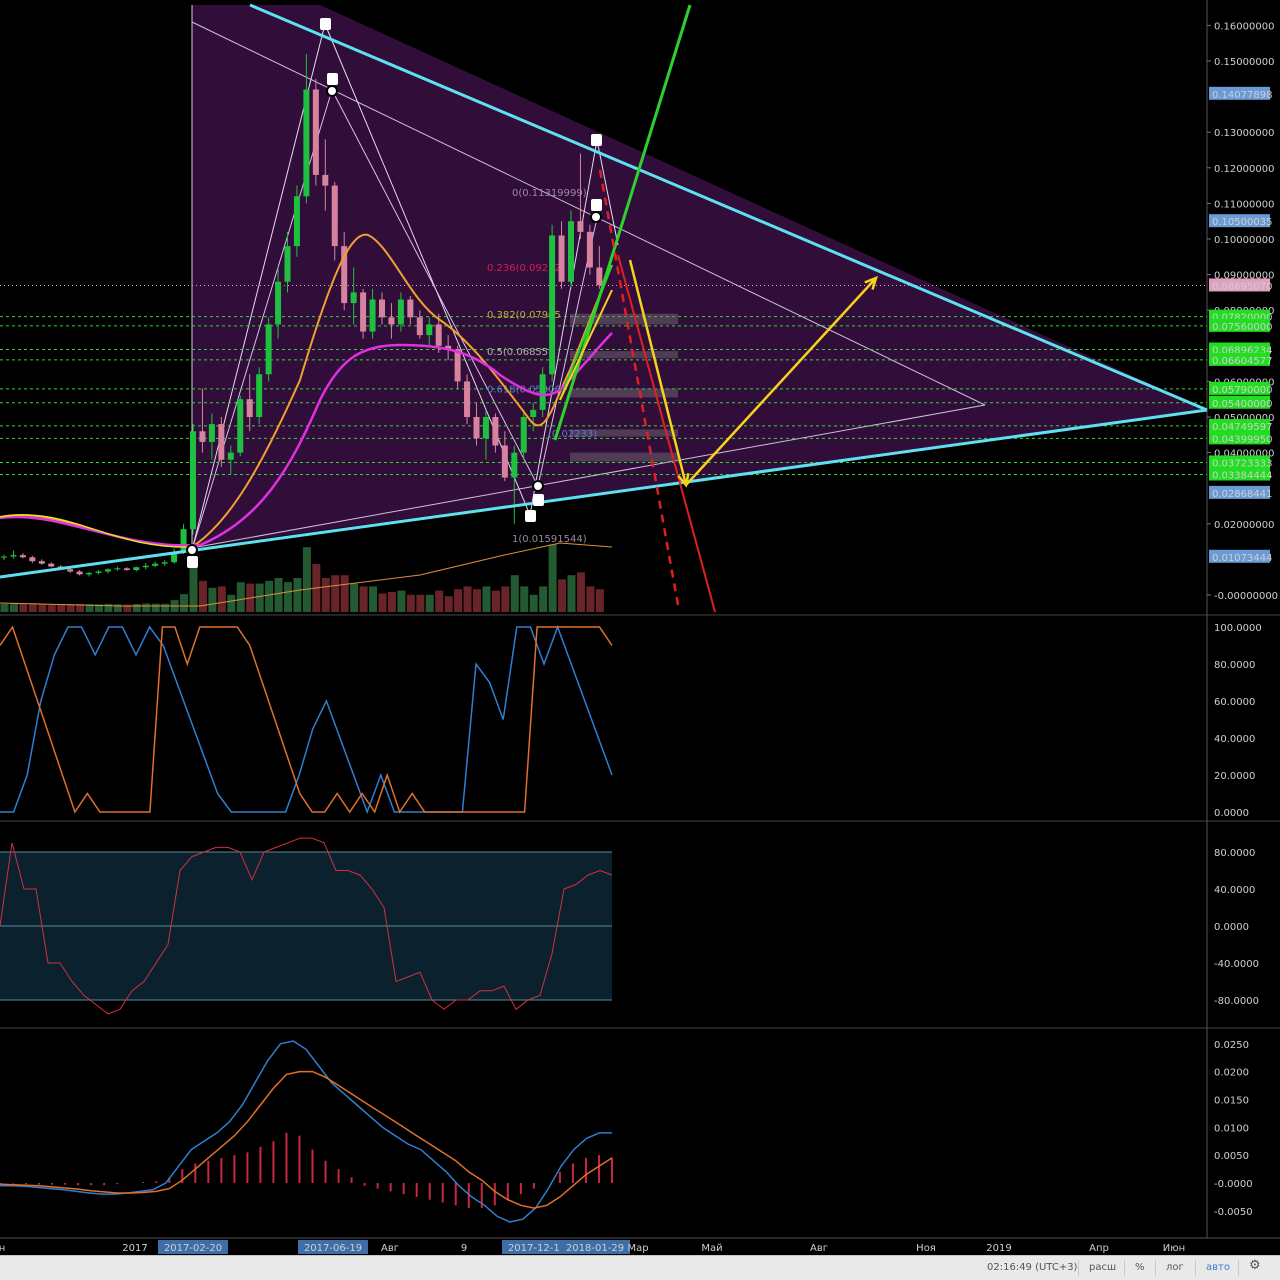 Image resolution: width=1280 pixels, height=1280 pixels. I want to click on fib-label: 1(0.01591544), so click(549, 539).